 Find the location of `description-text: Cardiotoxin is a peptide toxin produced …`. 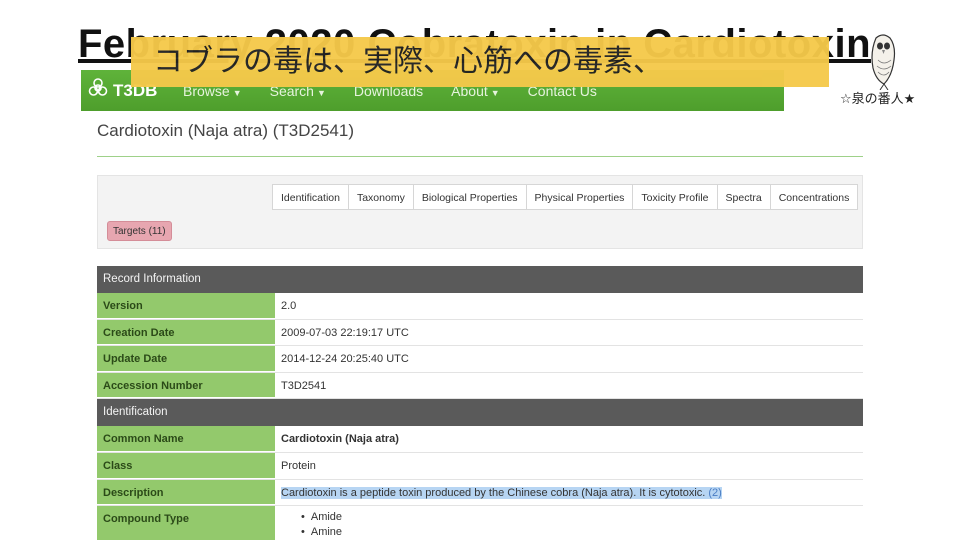

description-text: Cardiotoxin is a peptide toxin produced … is located at coordinates (493, 492).